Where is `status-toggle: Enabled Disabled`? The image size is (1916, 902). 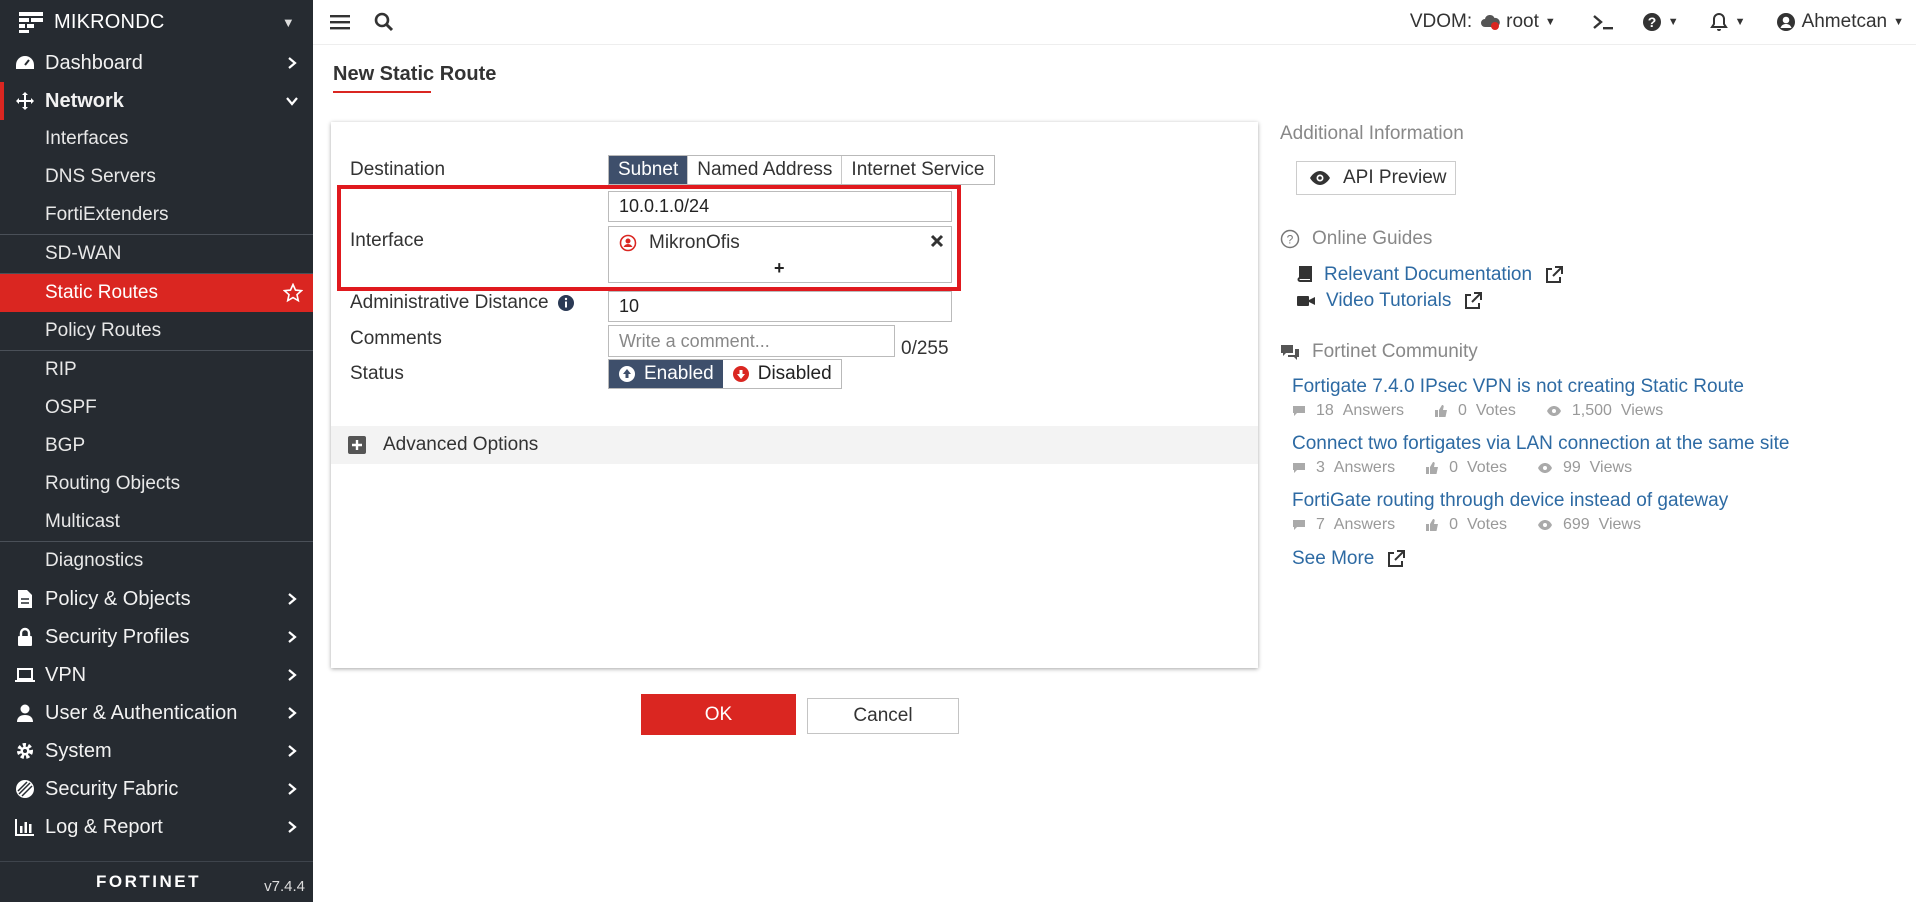
status-toggle: Enabled Disabled is located at coordinates (725, 374).